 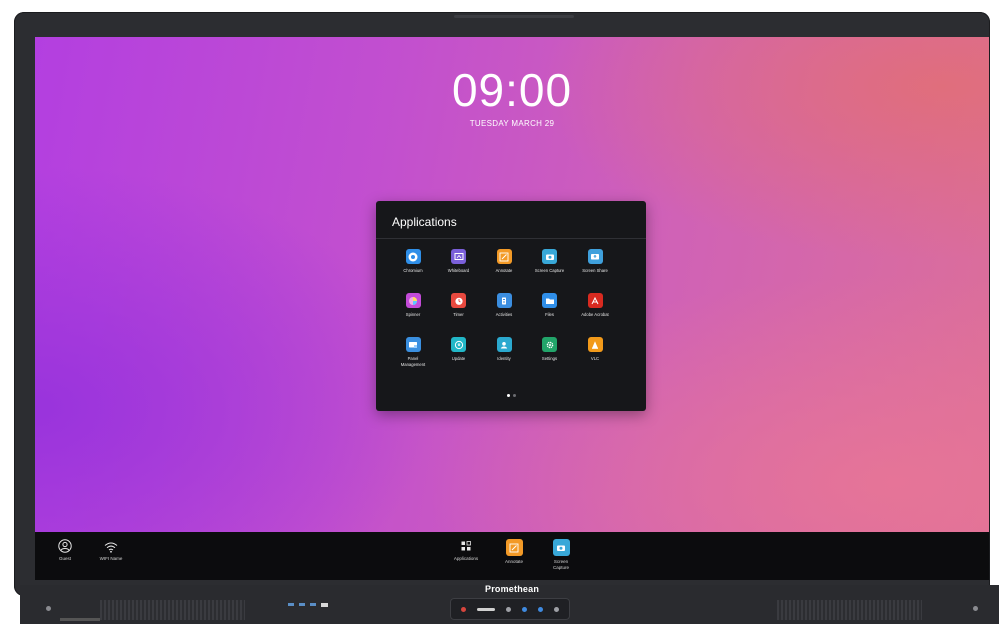 I want to click on wifi-label: WIFI Name, so click(x=111, y=558).